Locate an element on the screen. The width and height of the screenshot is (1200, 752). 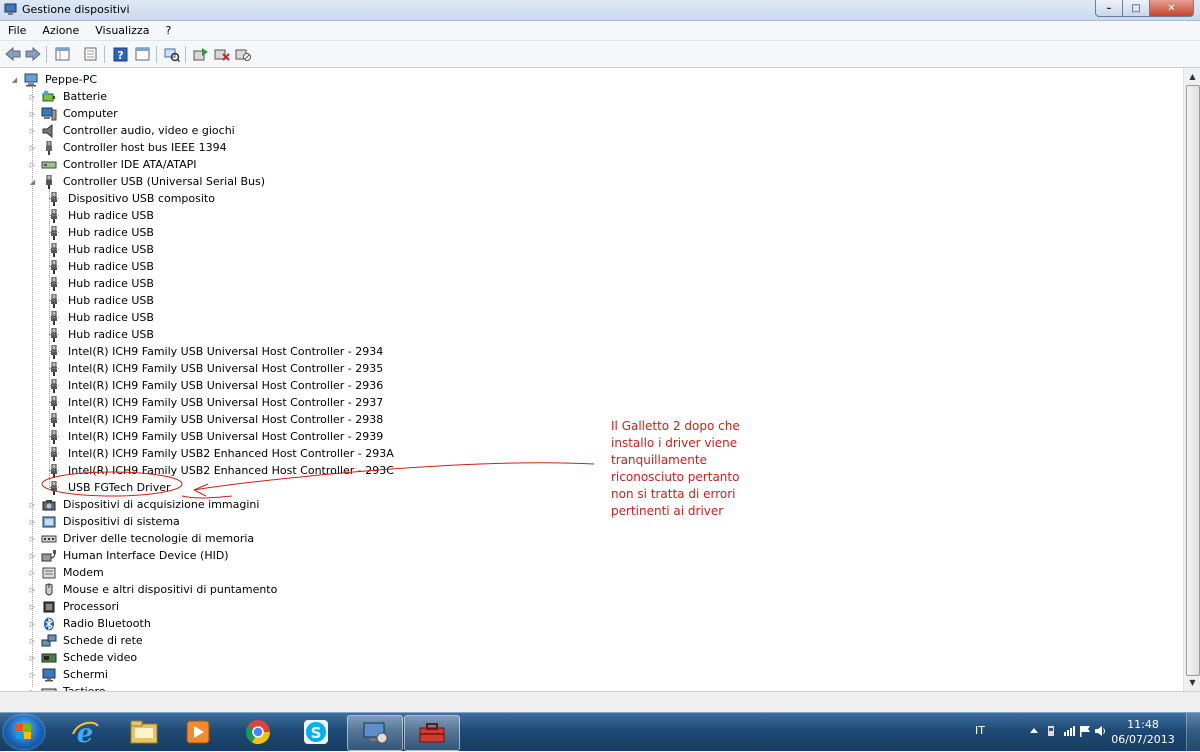
usb-tray-icon is located at coordinates (1051, 731).